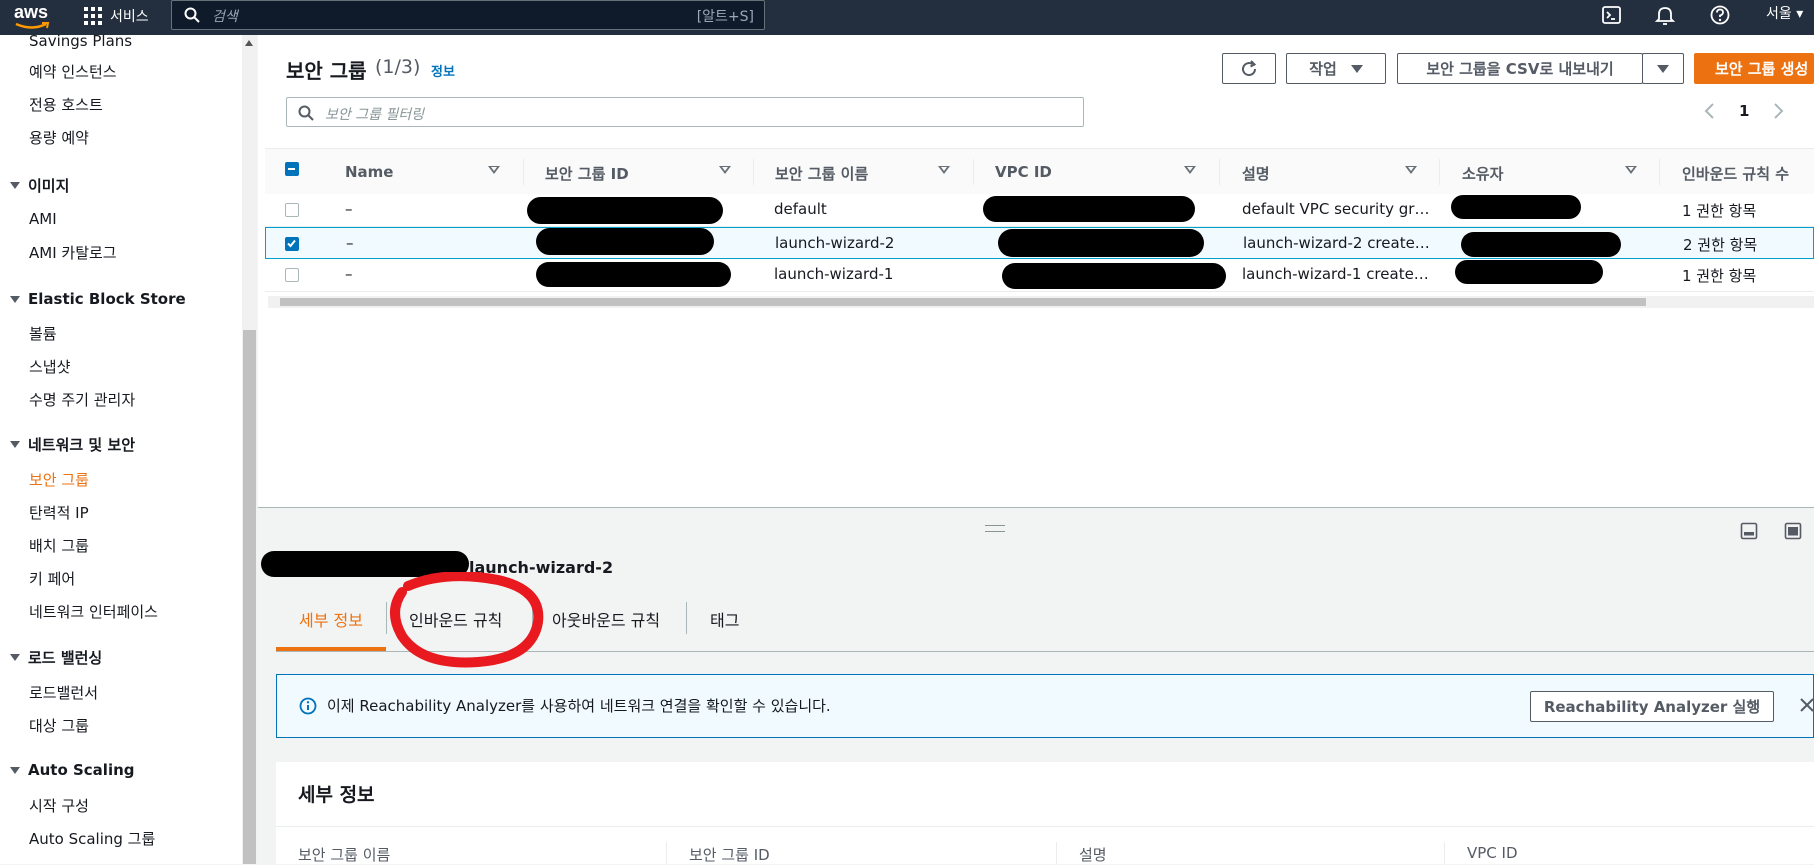 This screenshot has width=1814, height=865. Describe the element at coordinates (1612, 15) in the screenshot. I see `cloudshell-icon` at that location.